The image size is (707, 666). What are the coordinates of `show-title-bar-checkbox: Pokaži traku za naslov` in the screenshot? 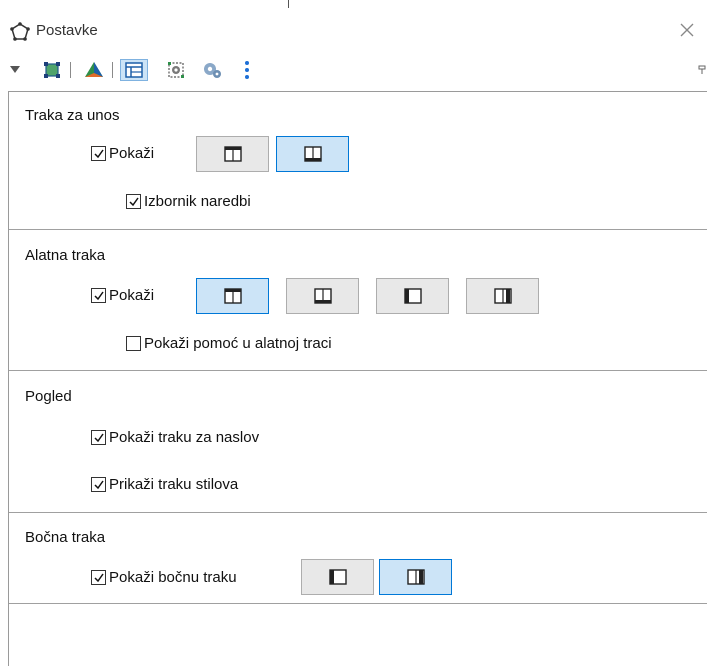 It's located at (175, 437).